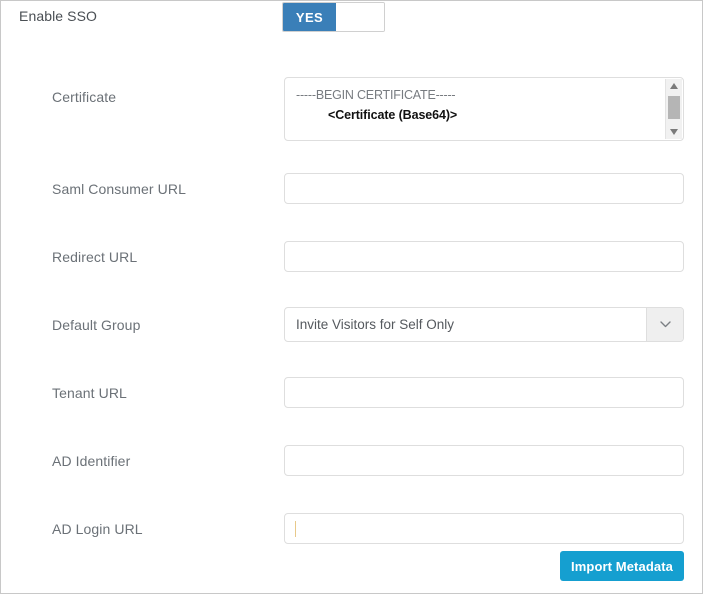 This screenshot has height=596, width=705. I want to click on certificate-scrollbar, so click(673, 109).